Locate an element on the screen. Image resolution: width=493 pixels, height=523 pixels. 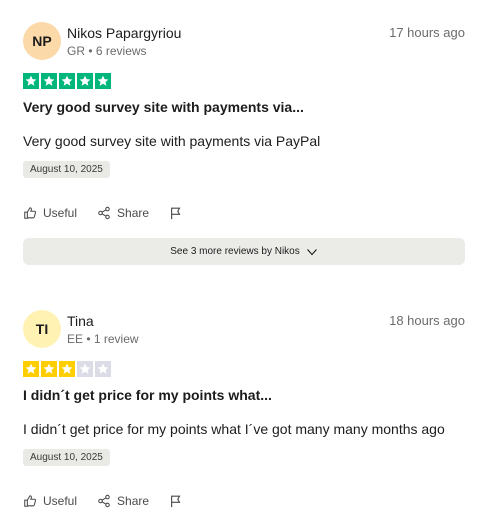
avatar: TI is located at coordinates (42, 329).